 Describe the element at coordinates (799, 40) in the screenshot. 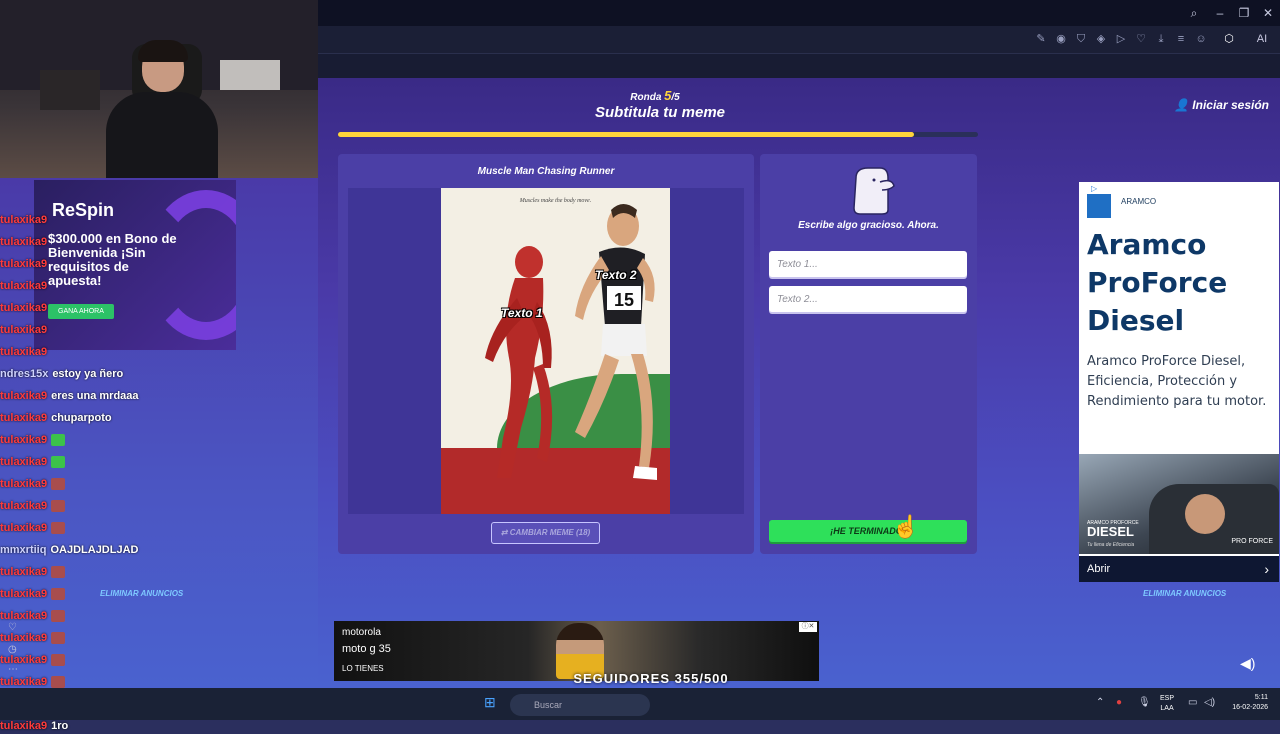

I see `browser-toolbar: ✎ ◉ ⛉ ◈ ▷ ♡ ⤓ ≡ ☺ ⬡ AI` at that location.